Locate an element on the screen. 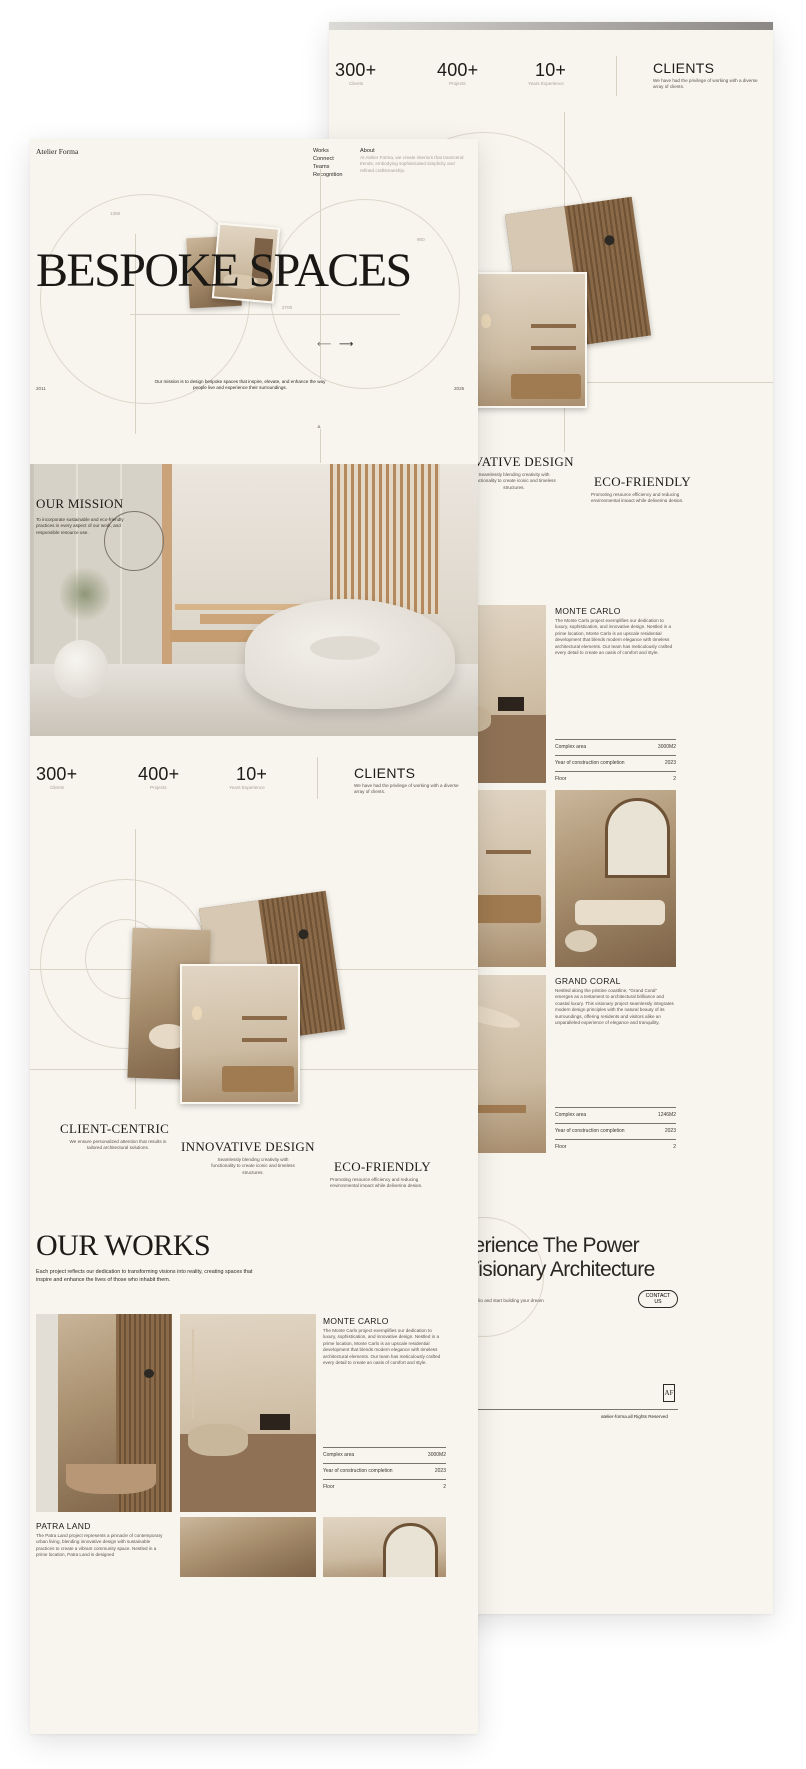 Image resolution: width=806 pixels, height=1769 pixels. next-arrow-icon: ⟶ is located at coordinates (346, 344).